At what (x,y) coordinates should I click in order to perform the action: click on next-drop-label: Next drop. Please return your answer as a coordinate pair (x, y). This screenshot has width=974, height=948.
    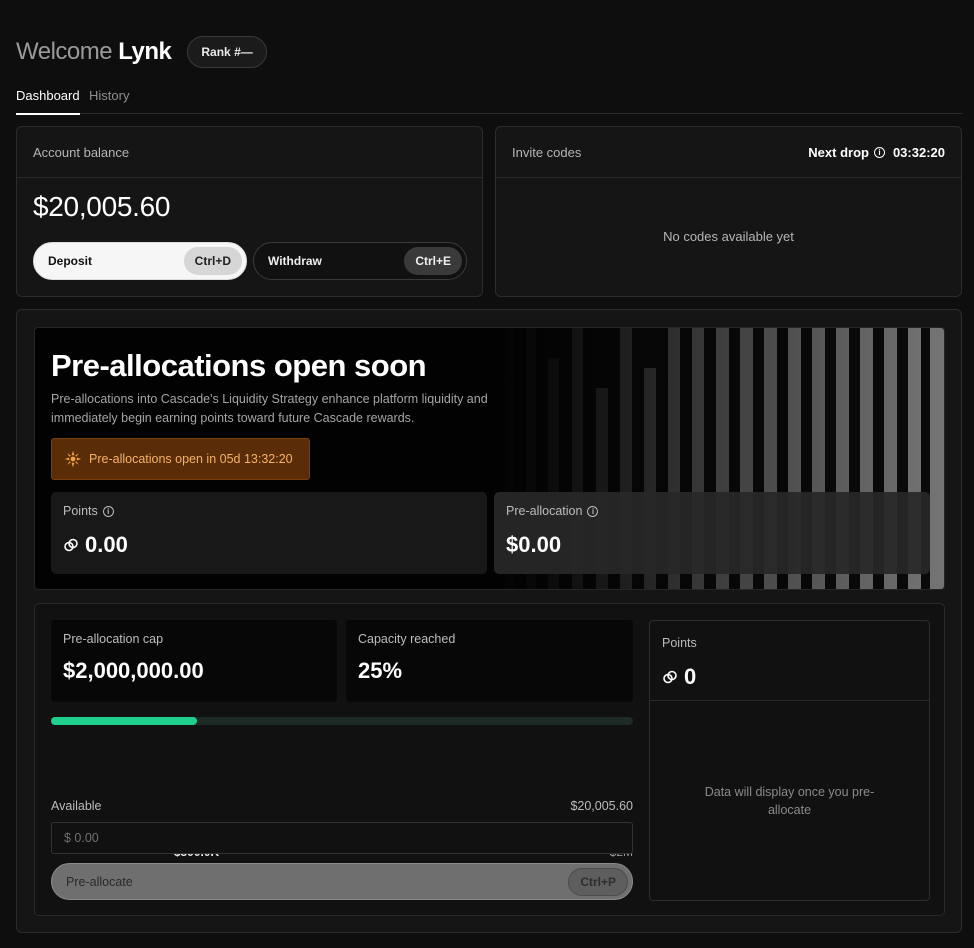
    Looking at the image, I should click on (838, 152).